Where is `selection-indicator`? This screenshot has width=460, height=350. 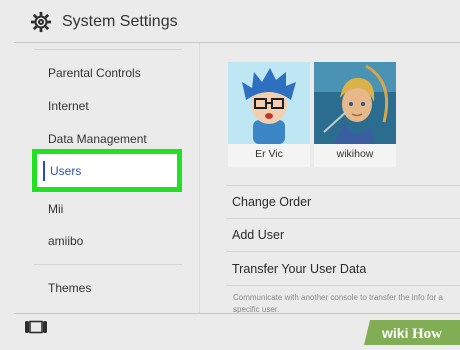 selection-indicator is located at coordinates (44, 171).